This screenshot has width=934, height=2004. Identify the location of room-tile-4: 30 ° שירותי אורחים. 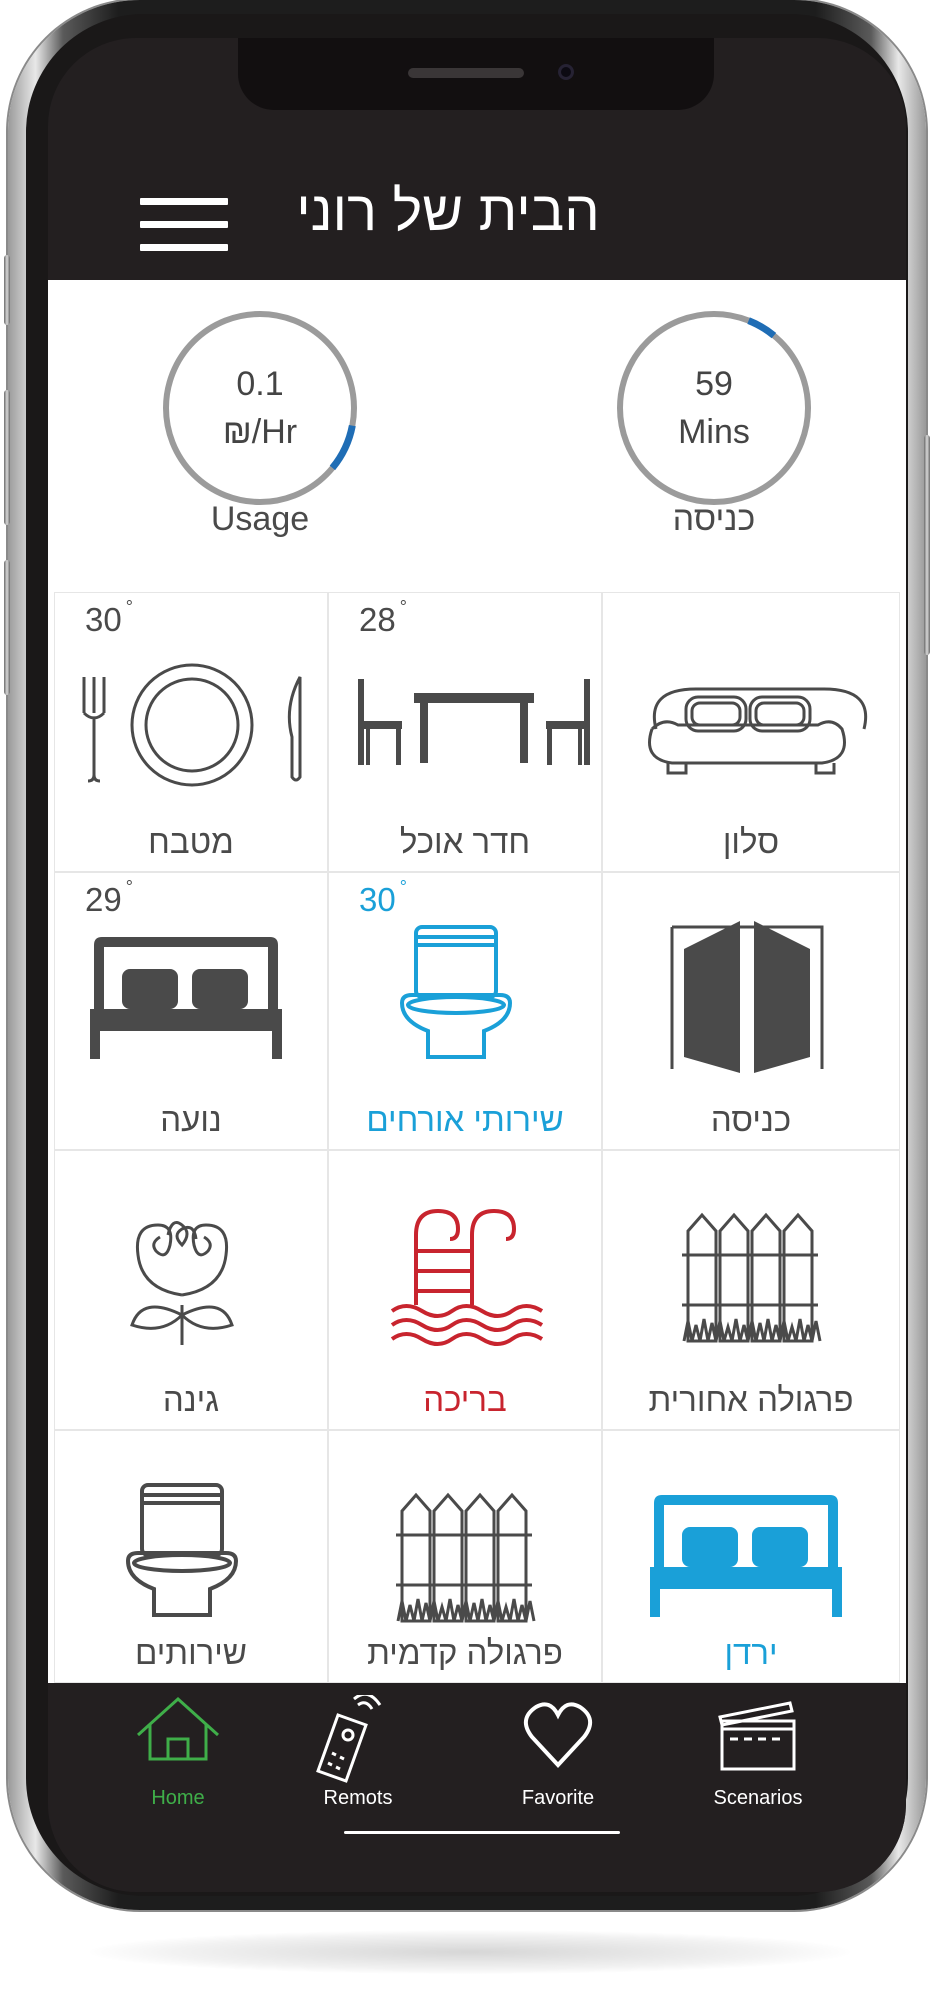
(465, 1011).